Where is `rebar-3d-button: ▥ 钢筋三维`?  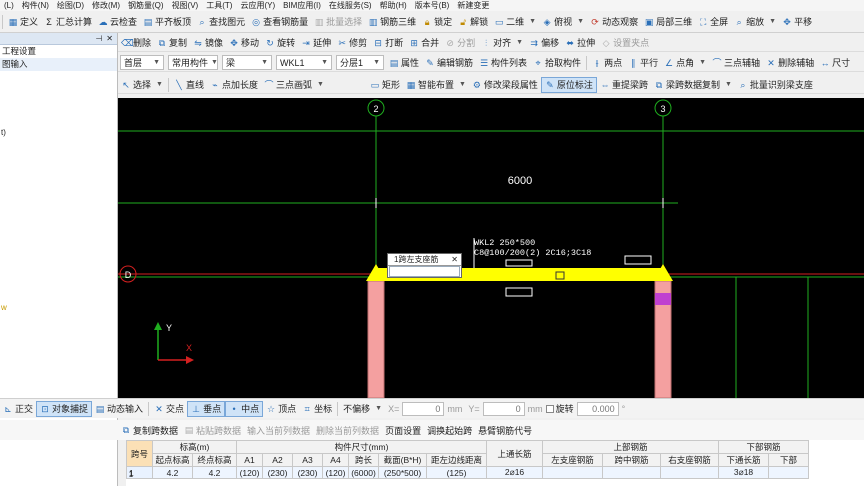 rebar-3d-button: ▥ 钢筋三维 is located at coordinates (392, 22).